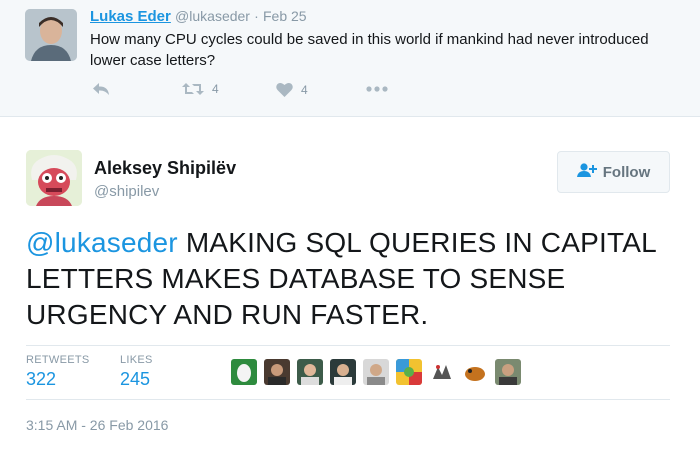  I want to click on tweet-timestamp: 3:15 AM - 26 Feb 2016, so click(97, 425).